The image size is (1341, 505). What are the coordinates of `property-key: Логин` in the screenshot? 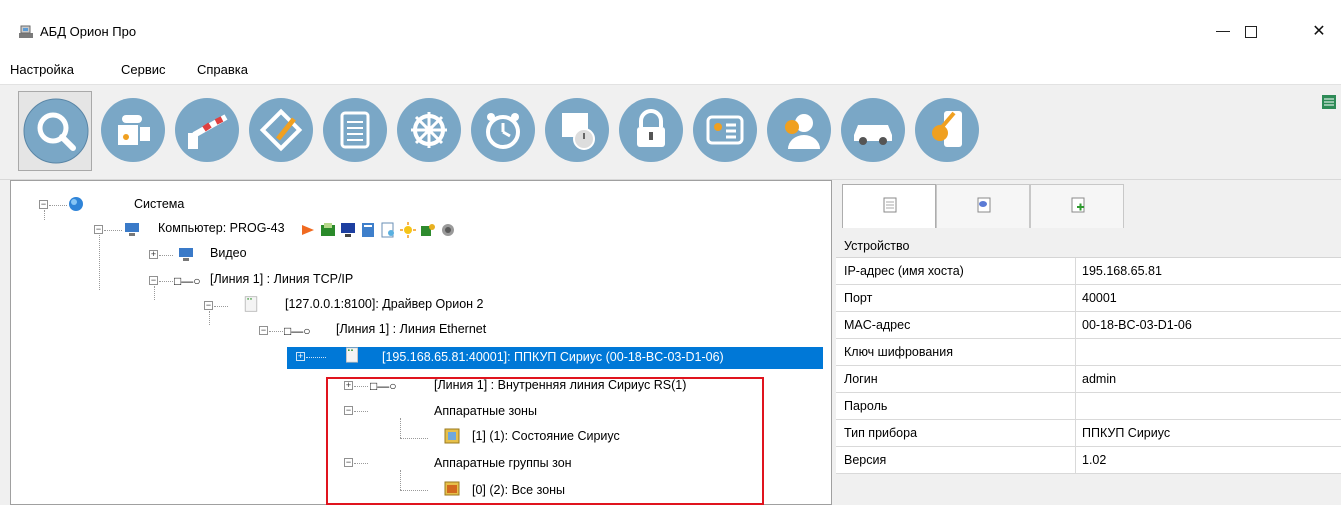 It's located at (956, 379).